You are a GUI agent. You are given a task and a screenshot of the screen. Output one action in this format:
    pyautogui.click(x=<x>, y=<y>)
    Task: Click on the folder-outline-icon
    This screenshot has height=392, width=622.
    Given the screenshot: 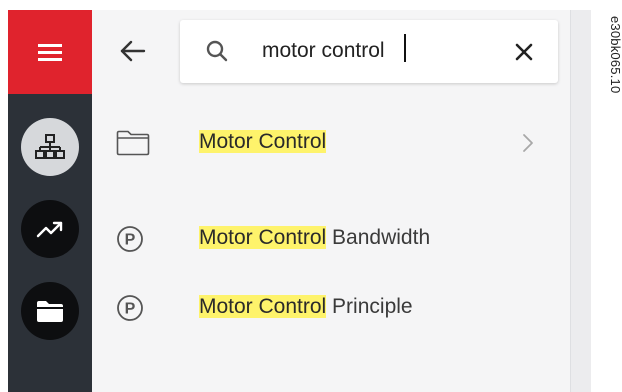 What is the action you would take?
    pyautogui.click(x=133, y=143)
    